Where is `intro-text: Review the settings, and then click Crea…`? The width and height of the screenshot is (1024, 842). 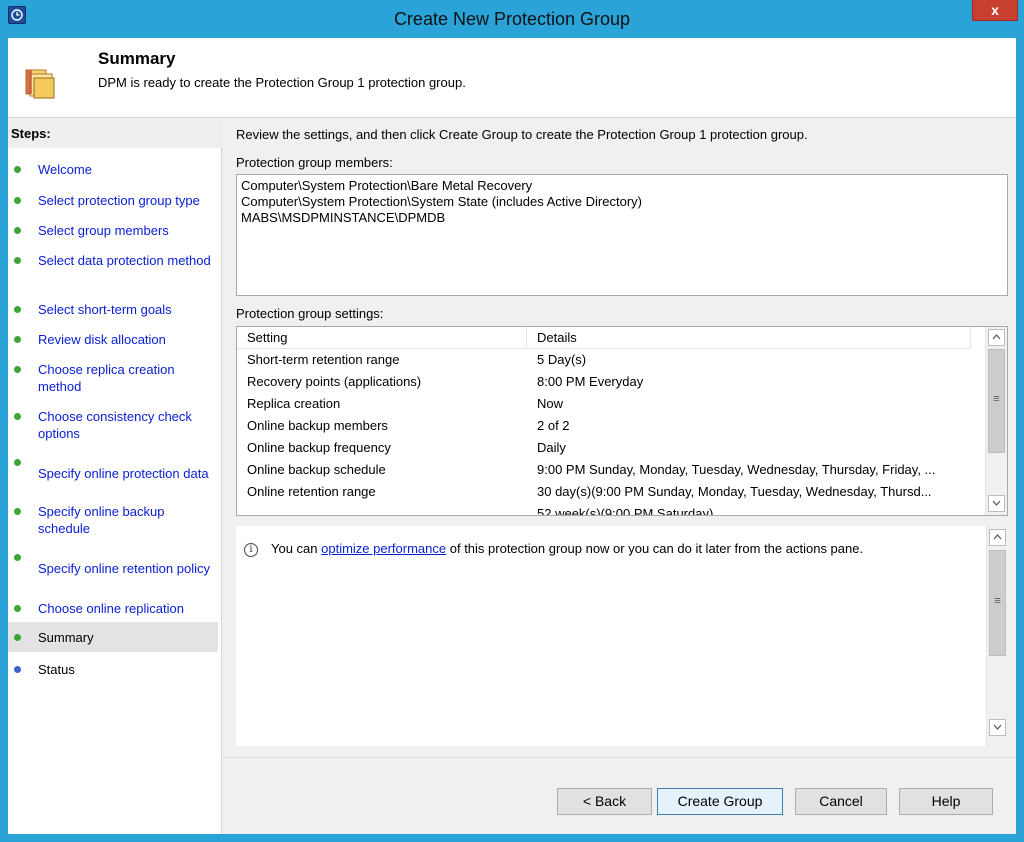
intro-text: Review the settings, and then click Crea… is located at coordinates (522, 134).